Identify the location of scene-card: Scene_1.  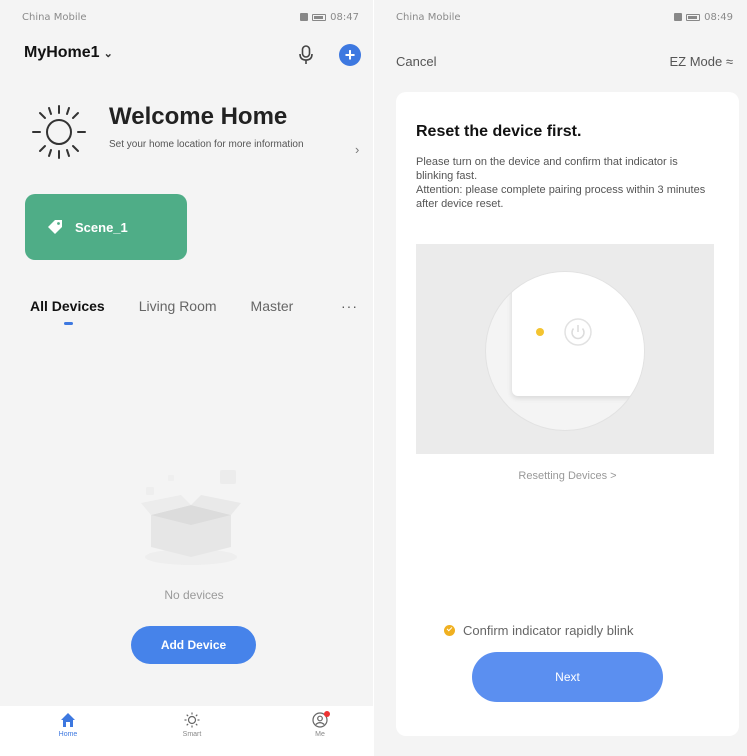
(106, 227).